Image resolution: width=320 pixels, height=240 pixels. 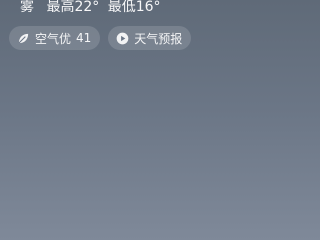 What do you see at coordinates (134, 7) in the screenshot?
I see `low-temperature: 最低16°` at bounding box center [134, 7].